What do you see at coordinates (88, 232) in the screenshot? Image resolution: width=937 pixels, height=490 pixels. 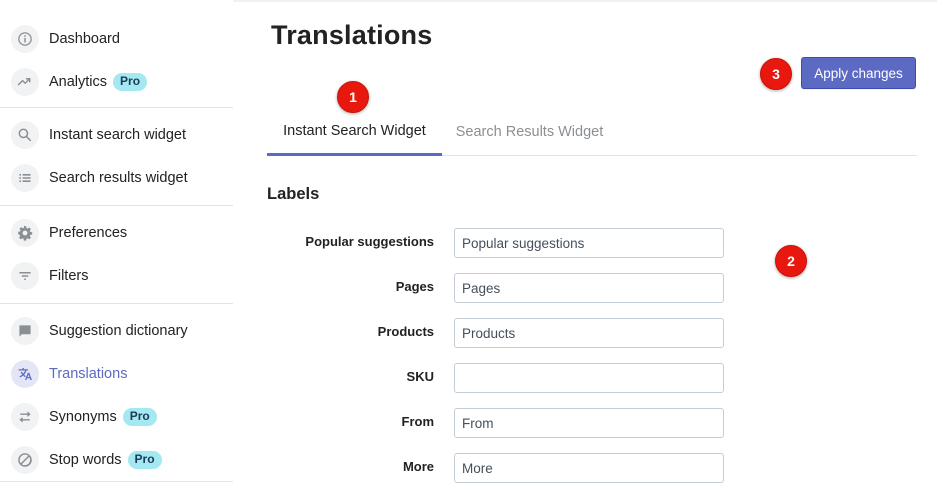 I see `sidebar-item-label: Preferences` at bounding box center [88, 232].